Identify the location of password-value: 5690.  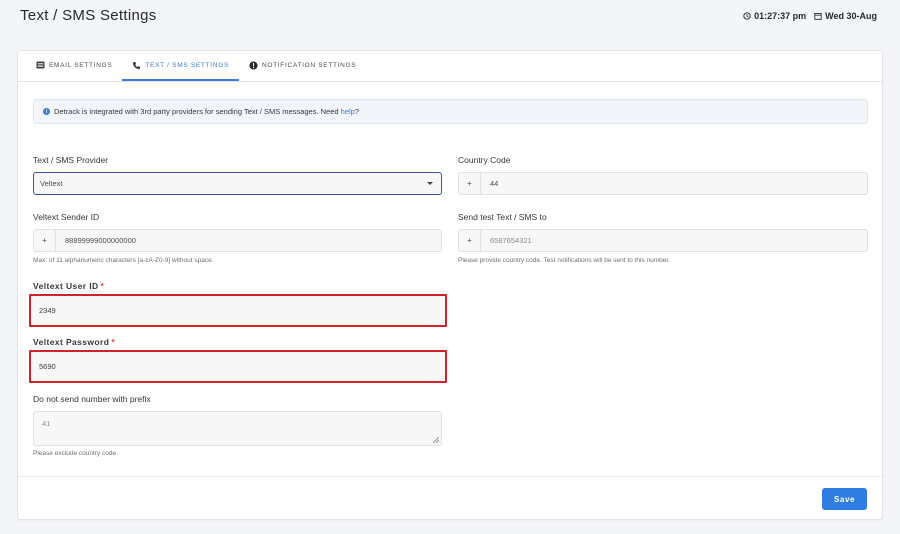
(47, 366).